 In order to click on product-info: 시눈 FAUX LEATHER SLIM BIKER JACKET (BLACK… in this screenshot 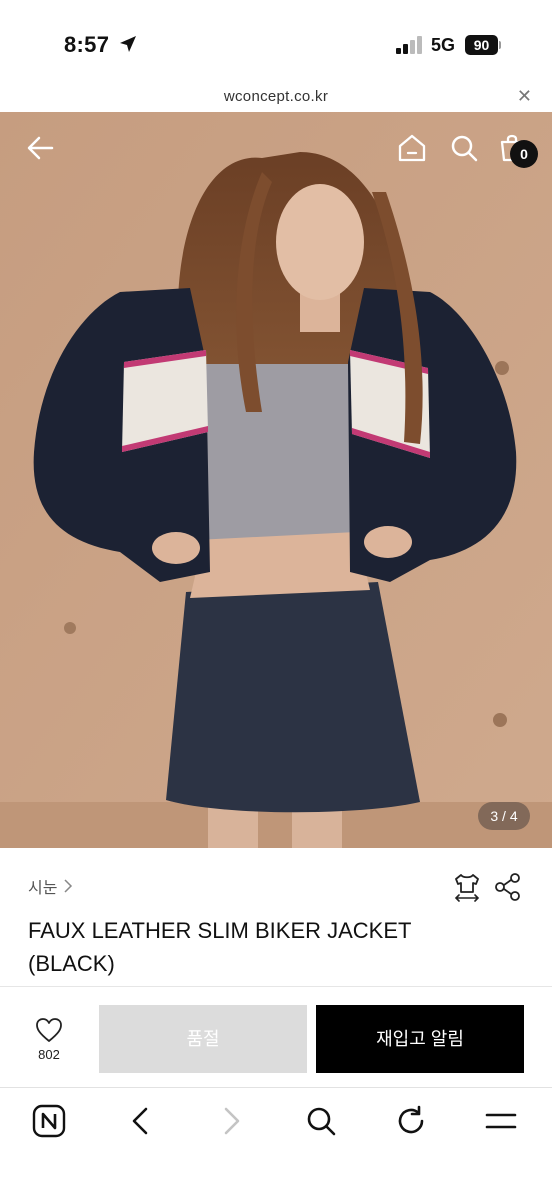, I will do `click(276, 917)`.